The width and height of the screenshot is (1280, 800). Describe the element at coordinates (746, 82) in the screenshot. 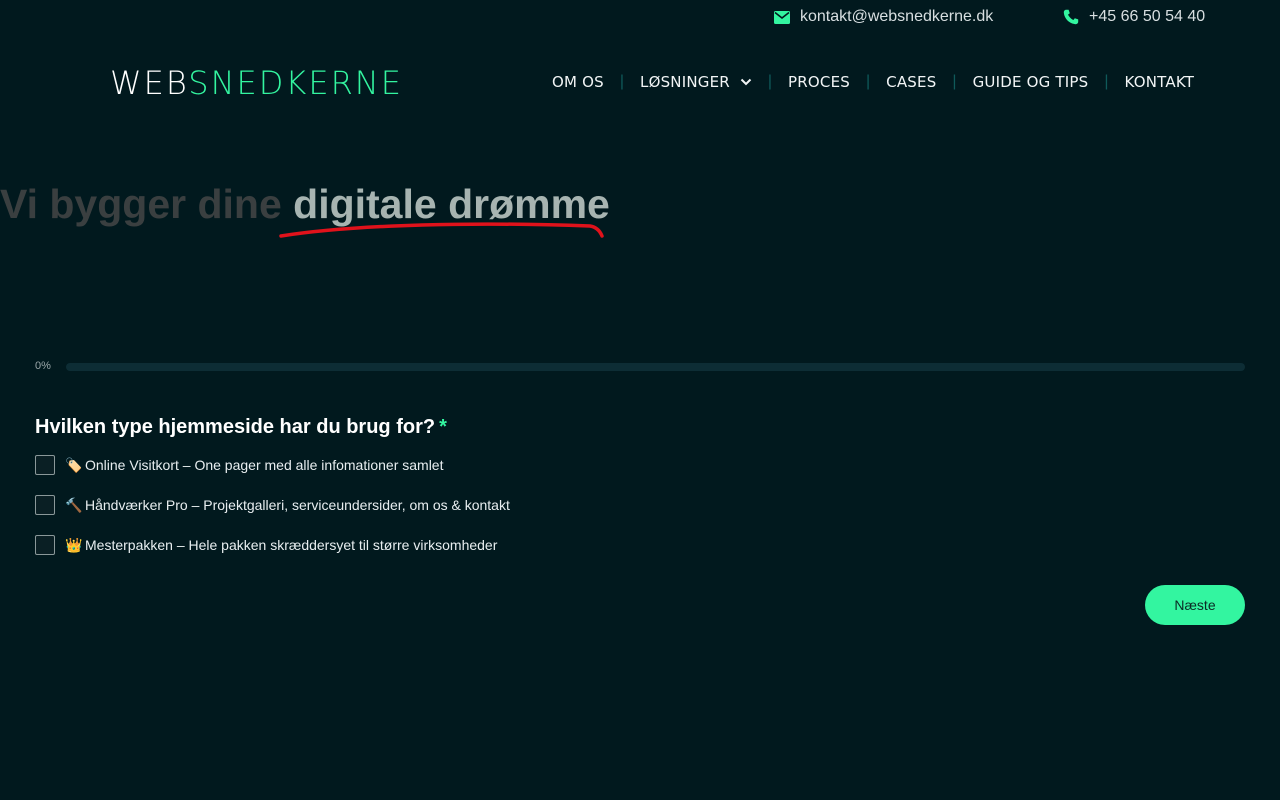

I see `chevron-down-icon` at that location.